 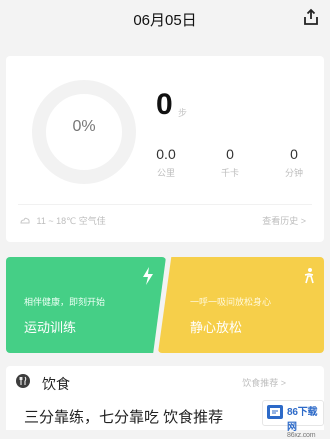 I want to click on stat-duration: 0 分钟, so click(x=294, y=162).